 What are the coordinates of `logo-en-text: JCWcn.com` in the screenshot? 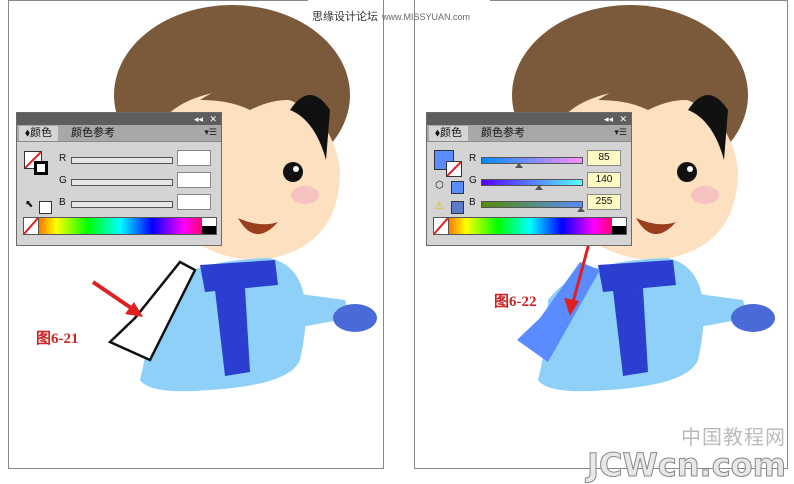 It's located at (687, 465).